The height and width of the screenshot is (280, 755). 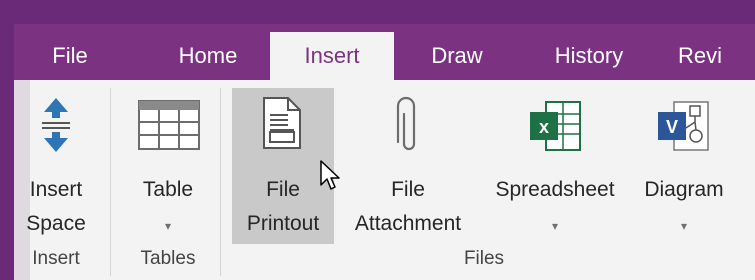 I want to click on spreadsheet-label: Spreadsheet, so click(x=555, y=189).